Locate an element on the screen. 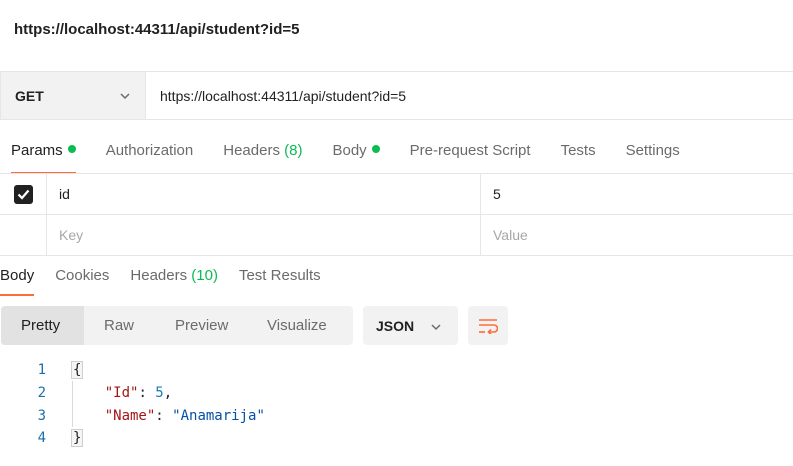 This screenshot has width=793, height=466. tab-params: Params is located at coordinates (43, 157).